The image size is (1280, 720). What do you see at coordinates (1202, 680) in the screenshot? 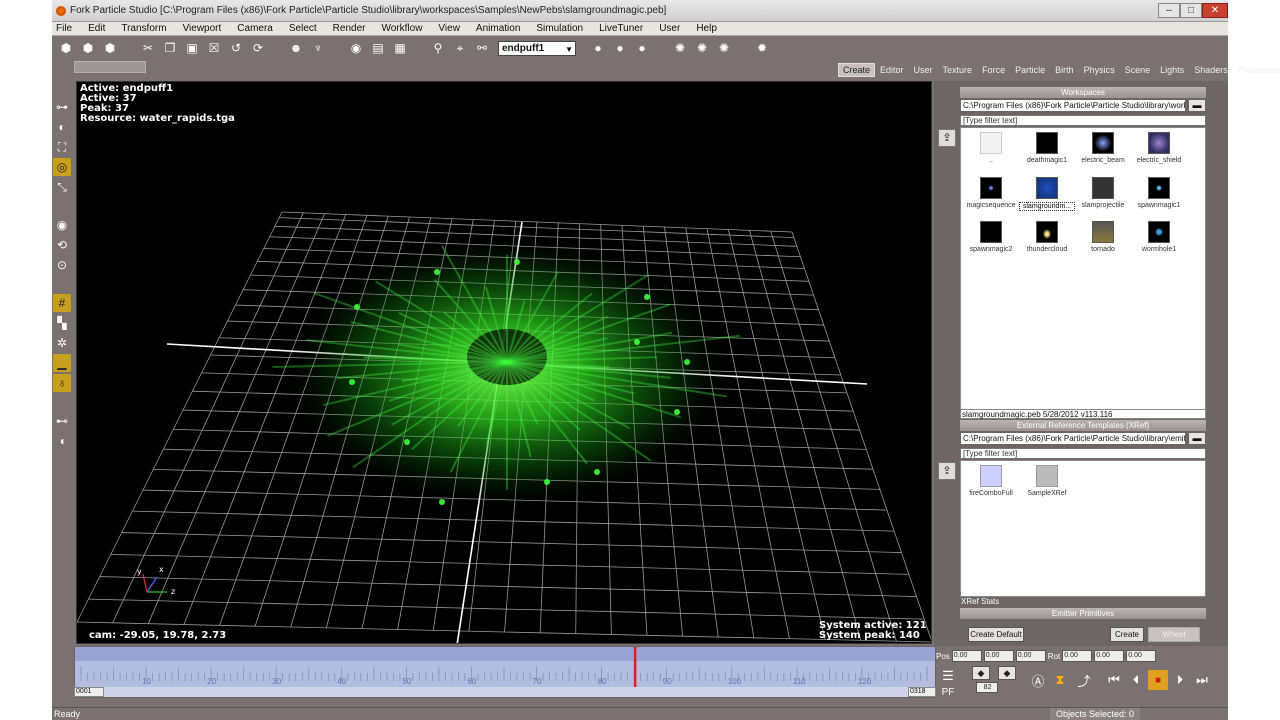
I see `go-end-icon: ⏭` at bounding box center [1202, 680].